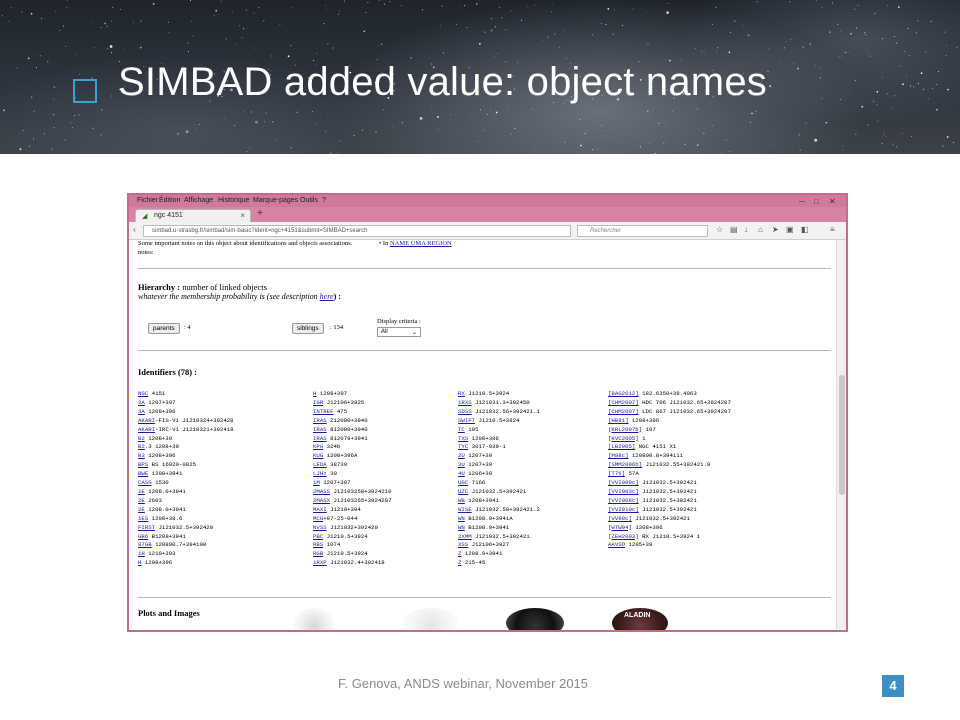  What do you see at coordinates (143, 393) in the screenshot?
I see `catalog-link: NGC` at bounding box center [143, 393].